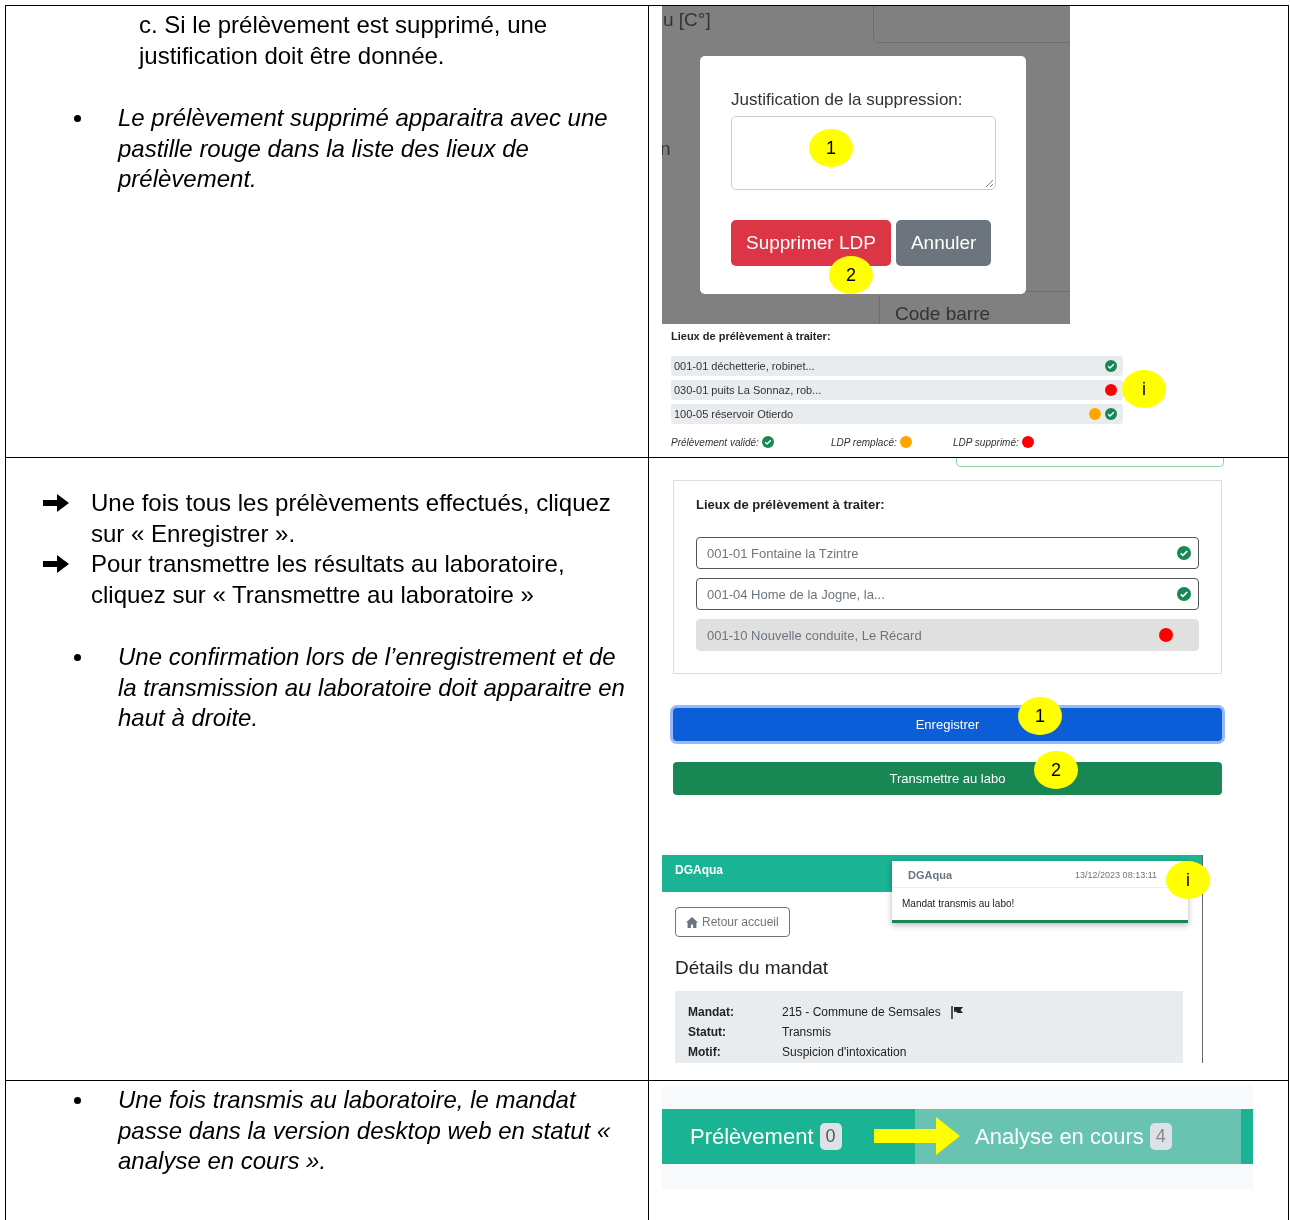  What do you see at coordinates (705, 1052) in the screenshot?
I see `detail-label: Motif:` at bounding box center [705, 1052].